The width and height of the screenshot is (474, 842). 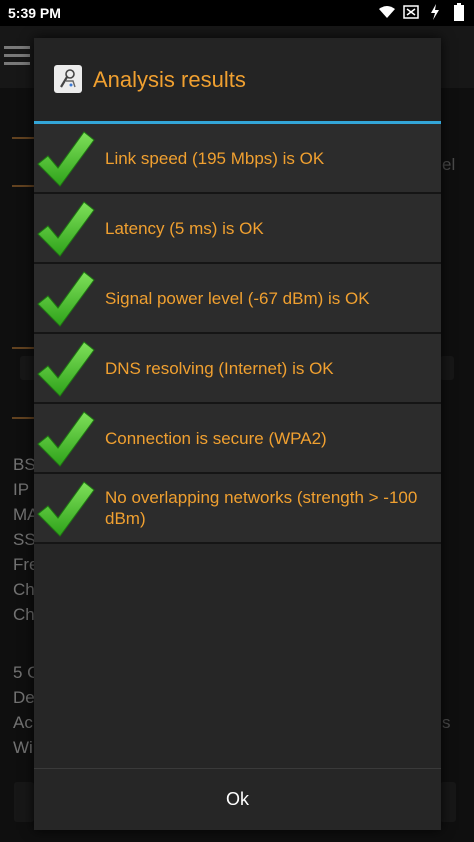 I want to click on wifi-icon, so click(x=387, y=12).